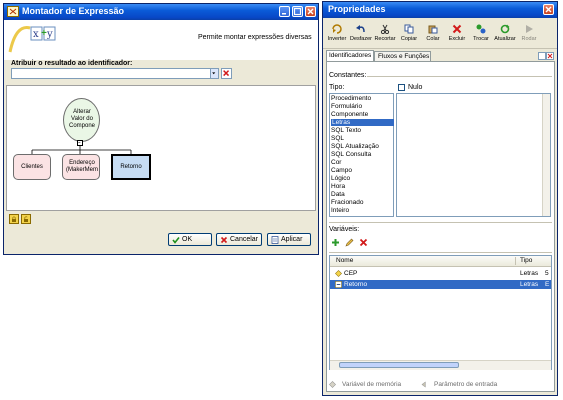 The width and height of the screenshot is (563, 400). I want to click on row-extra: E, so click(547, 284).